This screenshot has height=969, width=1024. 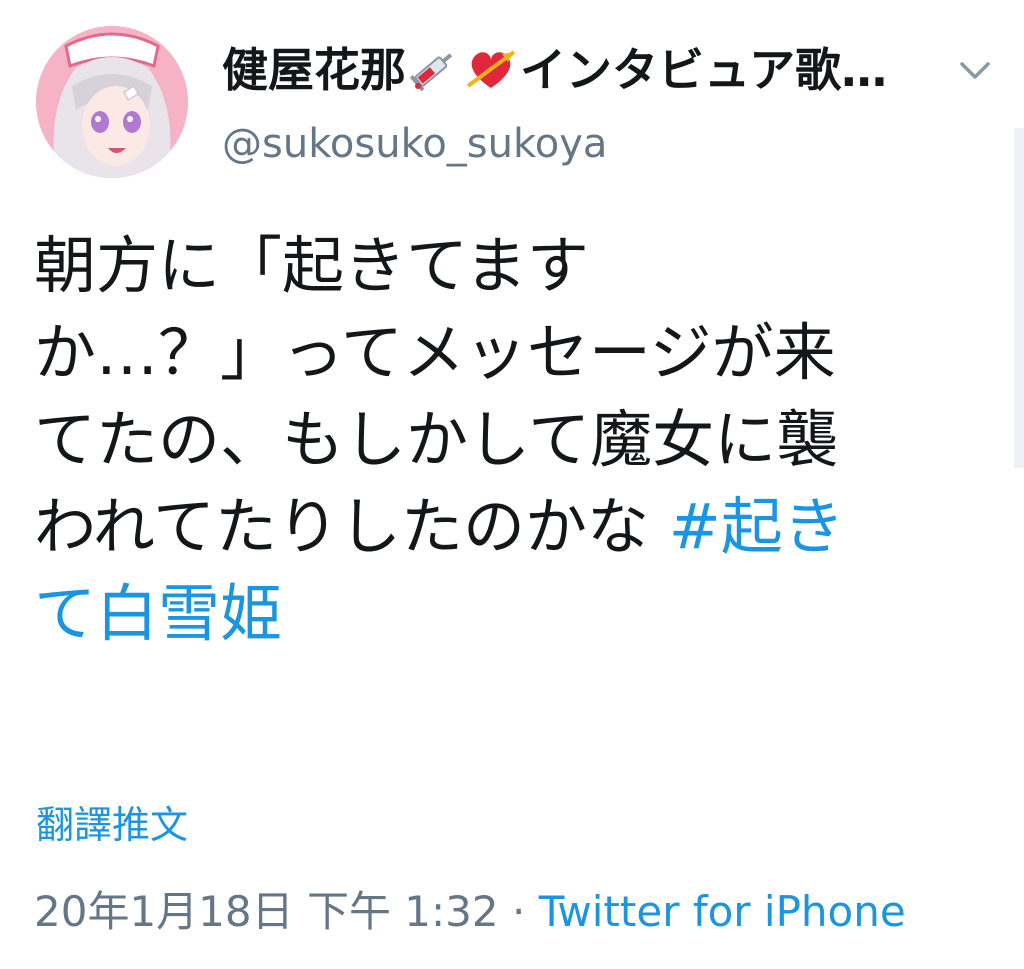 I want to click on tweet-text-segment: われてたりしたのかな, so click(x=351, y=526).